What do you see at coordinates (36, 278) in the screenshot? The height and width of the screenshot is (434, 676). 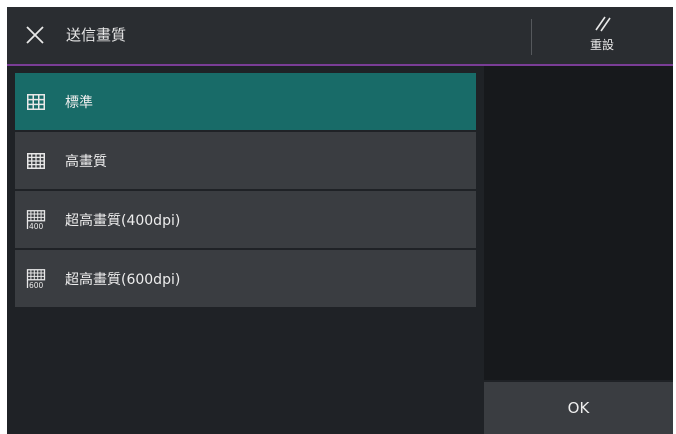 I see `grid-600-icon: 600` at bounding box center [36, 278].